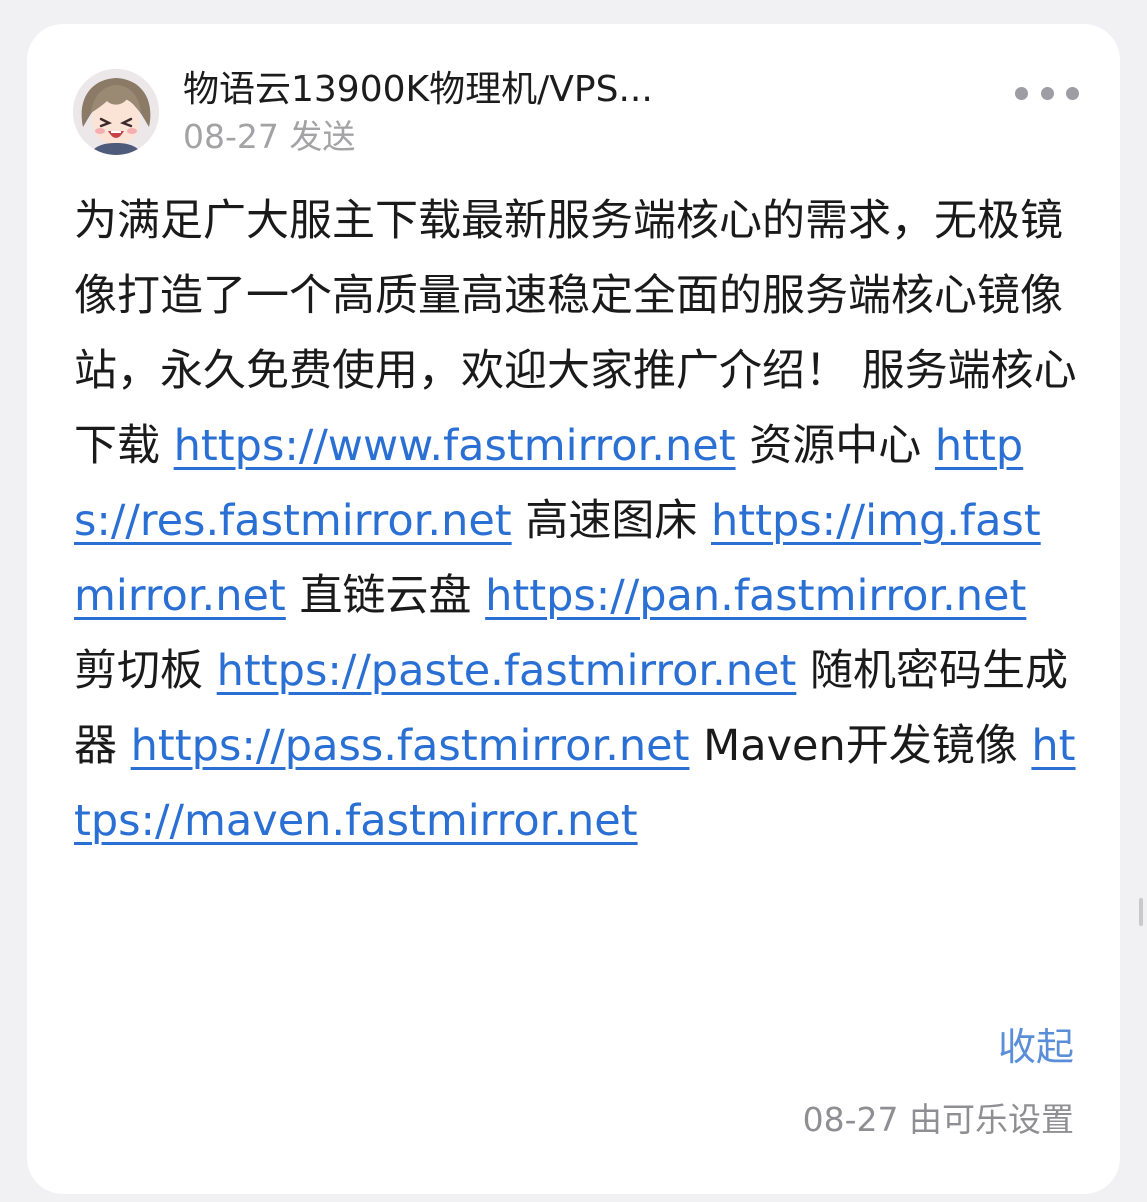 This screenshot has height=1202, width=1147. Describe the element at coordinates (755, 596) in the screenshot. I see `message-link: https://pan.fastmirror.net` at that location.